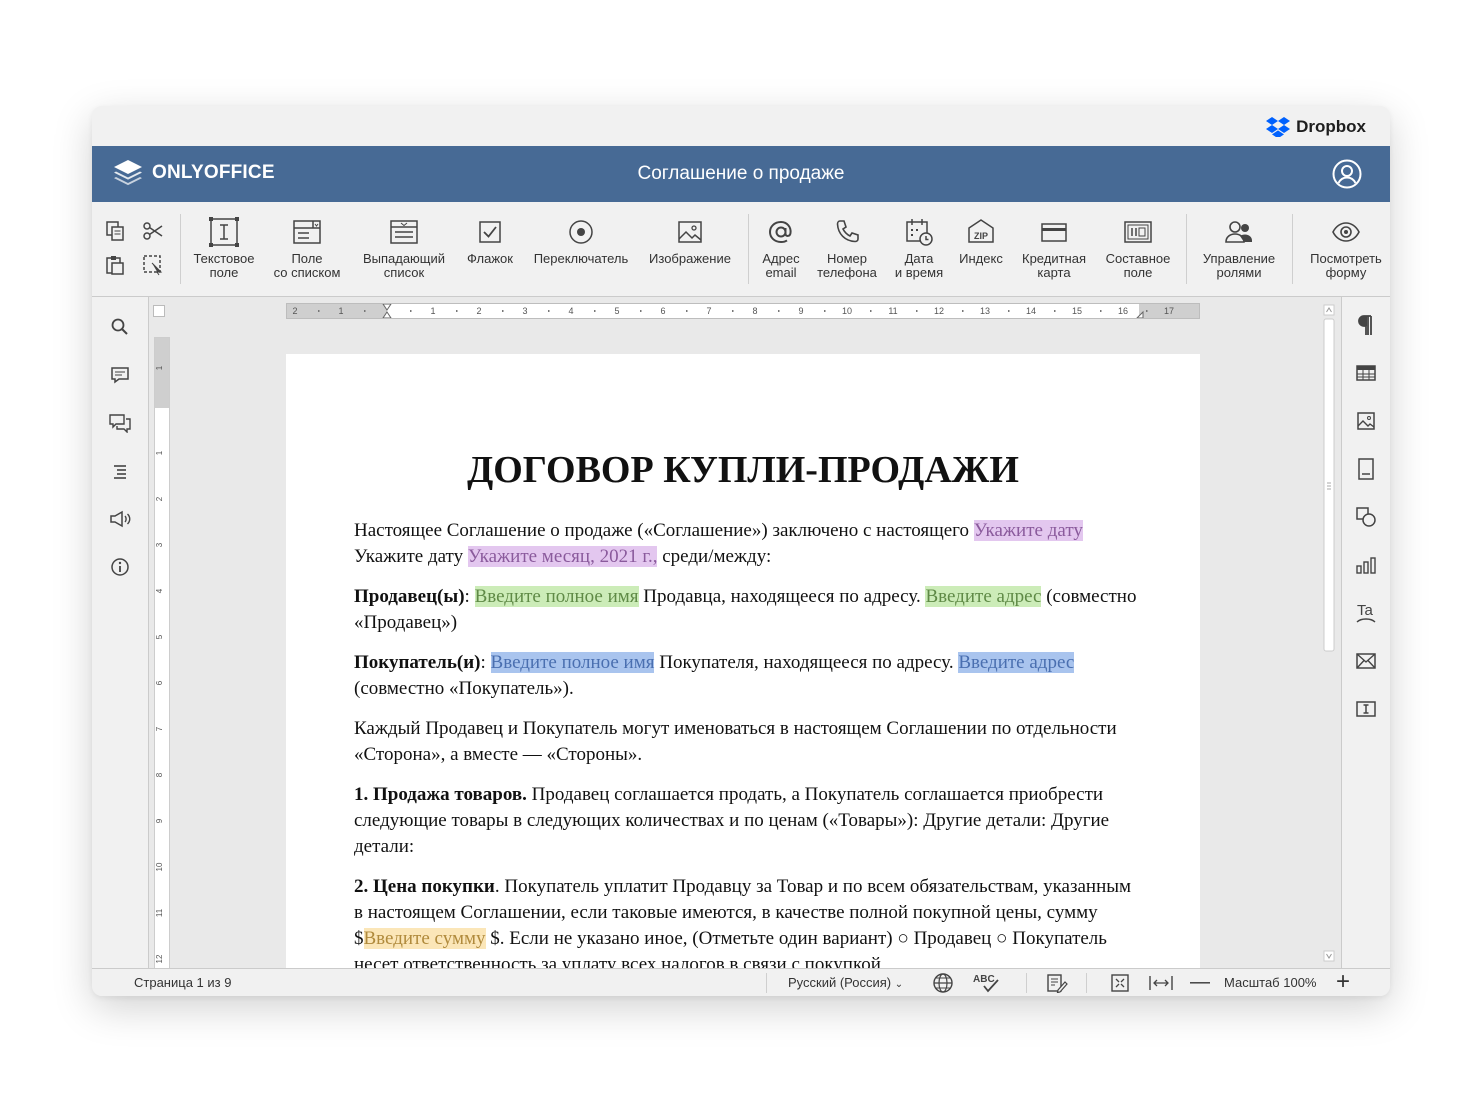 The width and height of the screenshot is (1472, 1100). Describe the element at coordinates (781, 248) in the screenshot. I see `email-button: Адрес email` at that location.